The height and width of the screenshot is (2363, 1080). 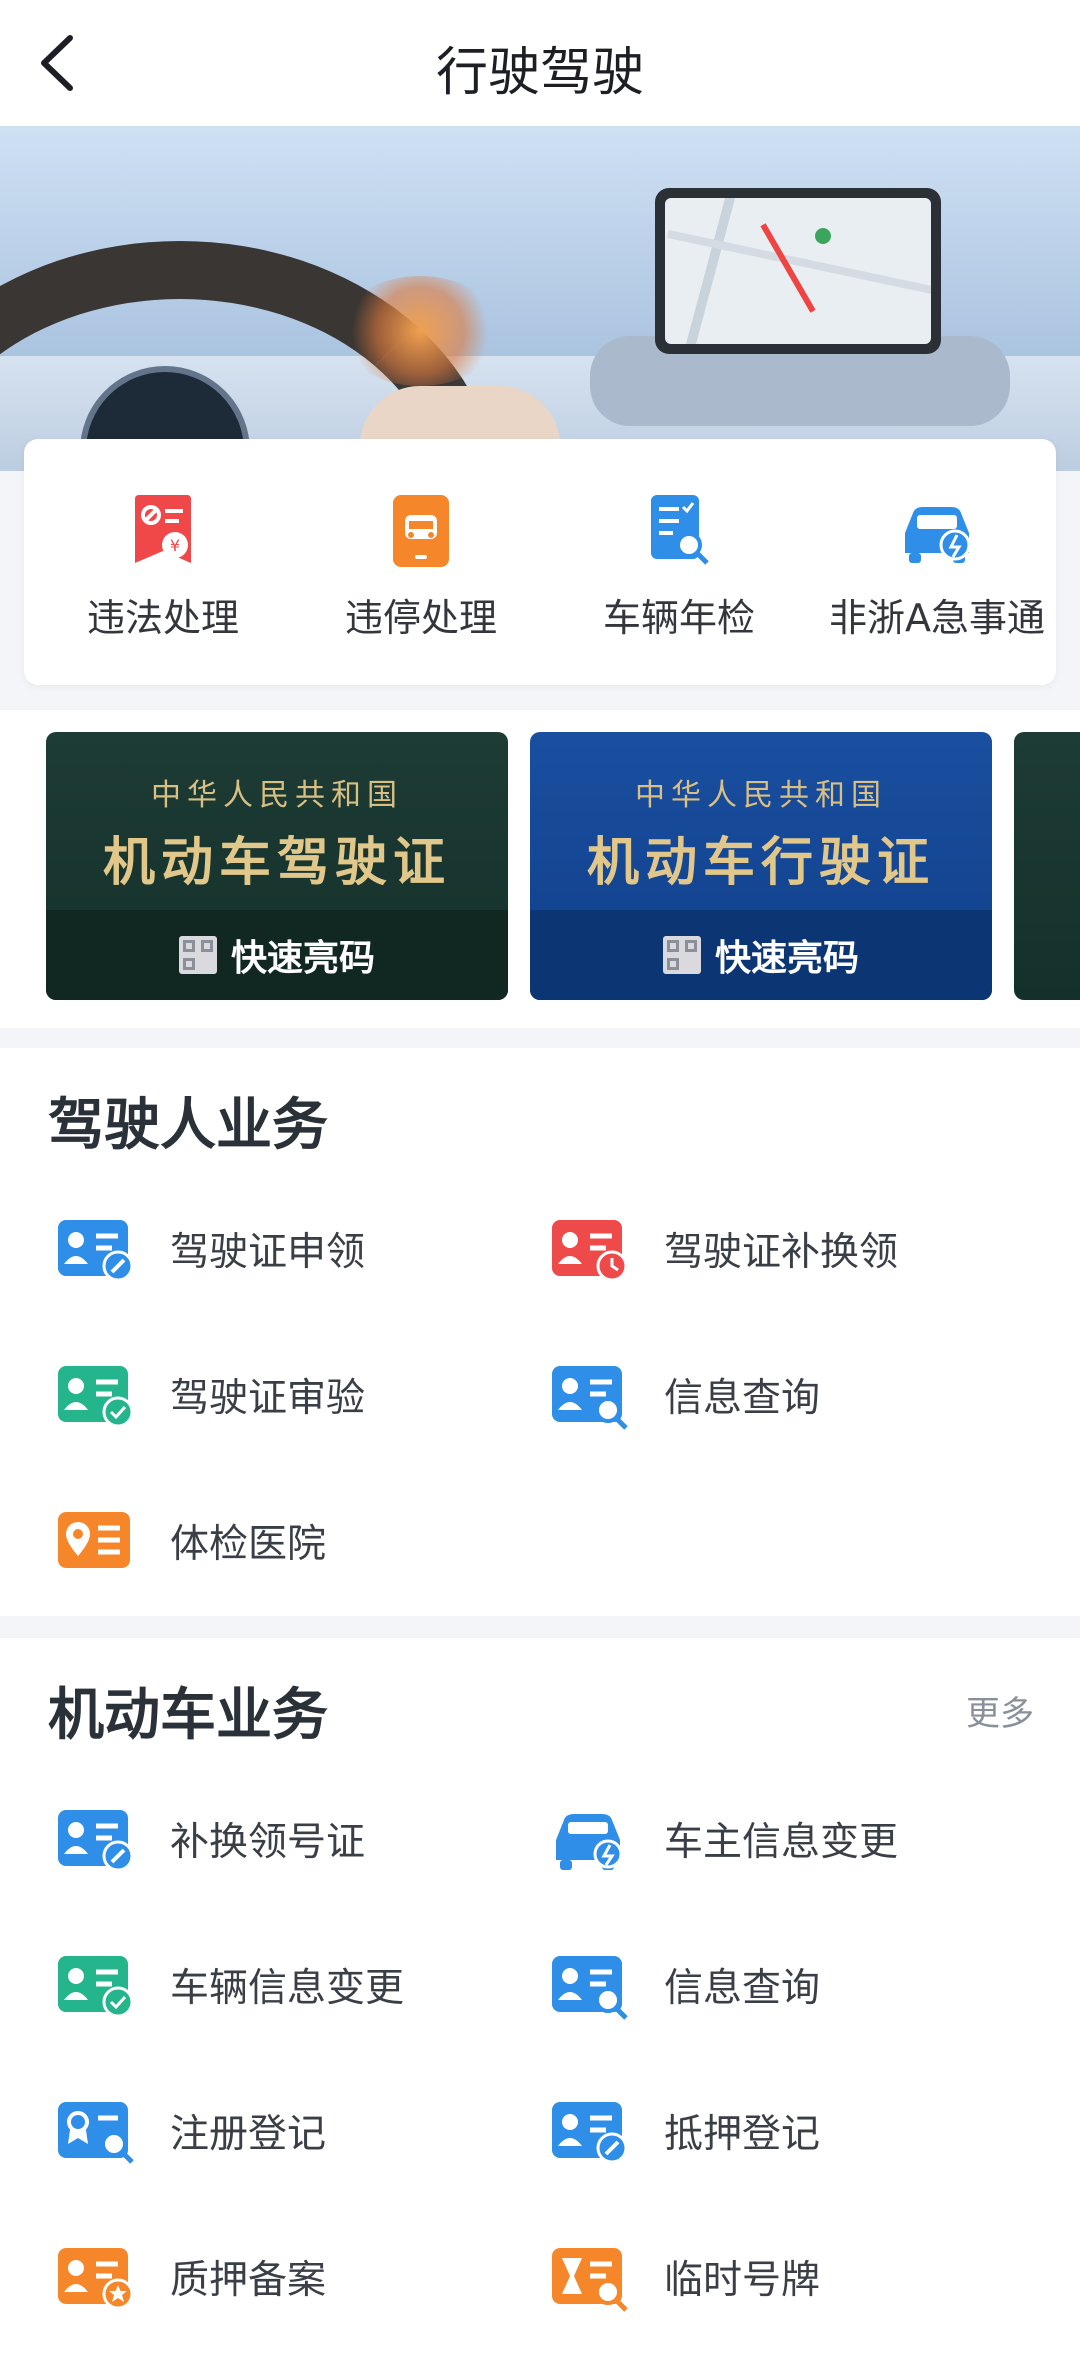 I want to click on quick-action-inspection: 车辆年检, so click(x=679, y=567).